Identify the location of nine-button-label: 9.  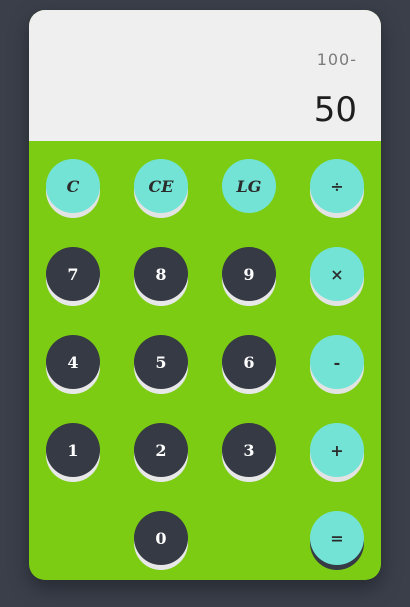
(249, 274).